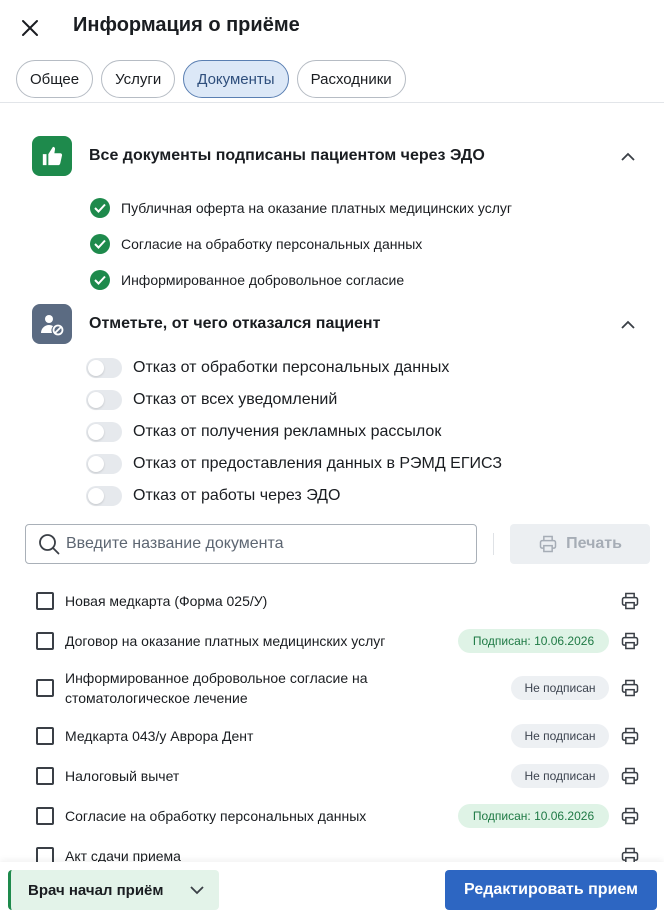 The width and height of the screenshot is (664, 918). Describe the element at coordinates (332, 102) in the screenshot. I see `tabs-divider` at that location.